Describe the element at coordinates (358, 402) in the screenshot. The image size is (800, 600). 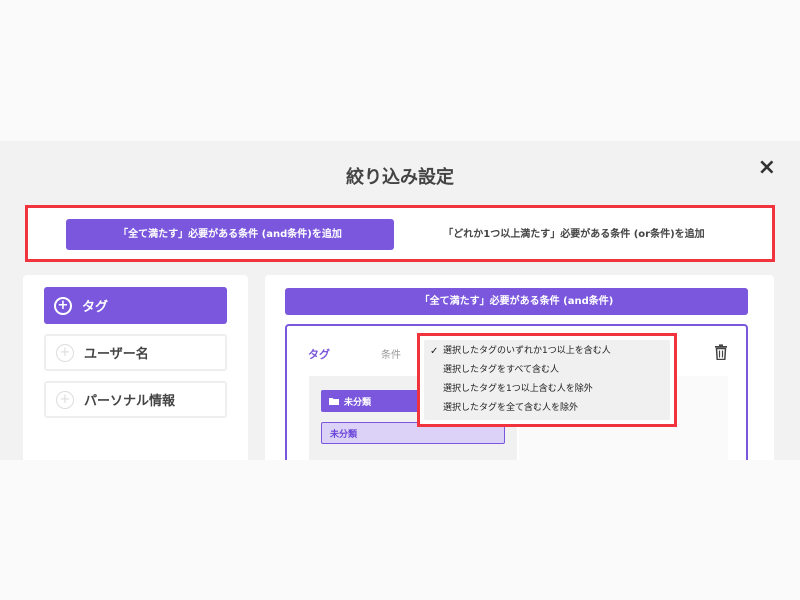
I see `folder-label: 未分類` at that location.